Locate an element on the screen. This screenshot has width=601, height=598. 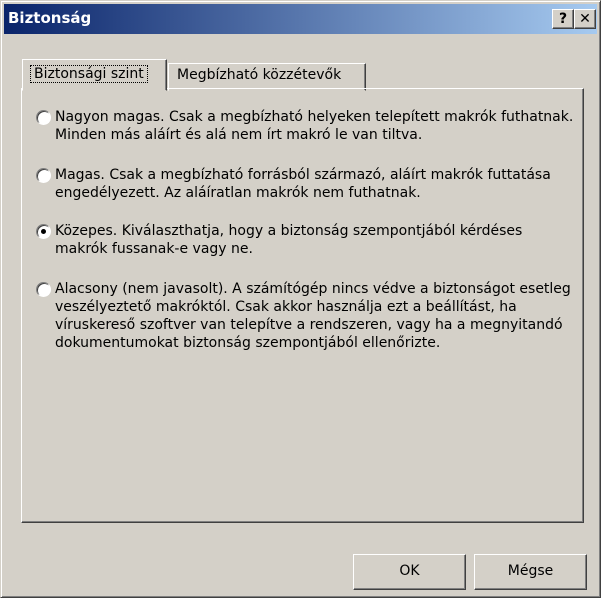
tab-label: Biztonsági szint is located at coordinates (89, 74).